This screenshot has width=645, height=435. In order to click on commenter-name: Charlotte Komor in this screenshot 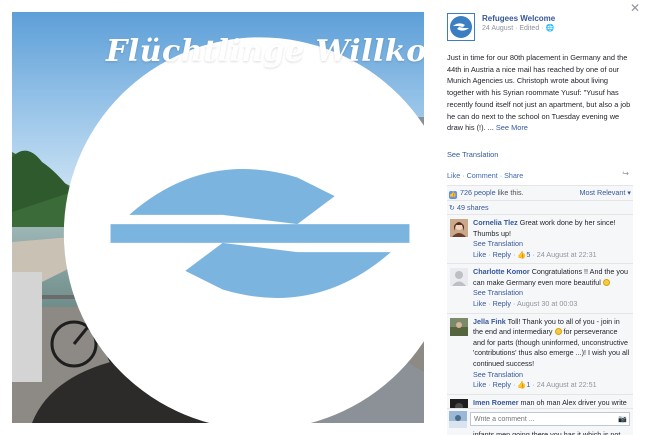, I will do `click(501, 271)`.